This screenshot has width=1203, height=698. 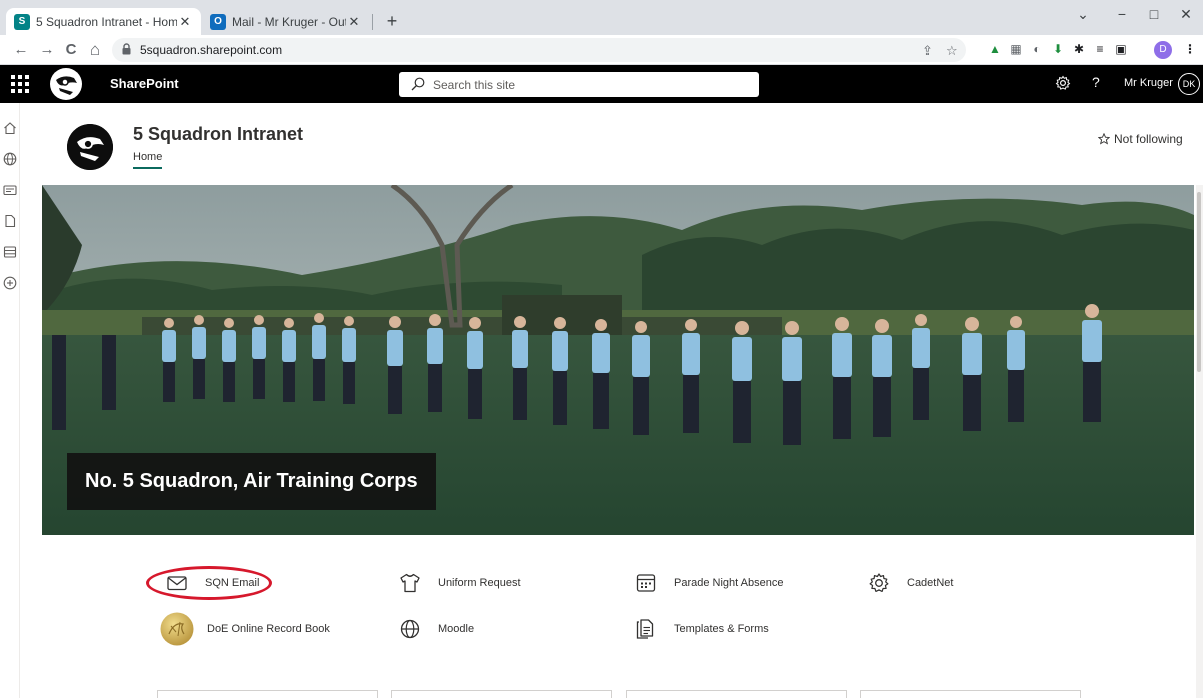 What do you see at coordinates (71, 50) in the screenshot?
I see `reload-button: C` at bounding box center [71, 50].